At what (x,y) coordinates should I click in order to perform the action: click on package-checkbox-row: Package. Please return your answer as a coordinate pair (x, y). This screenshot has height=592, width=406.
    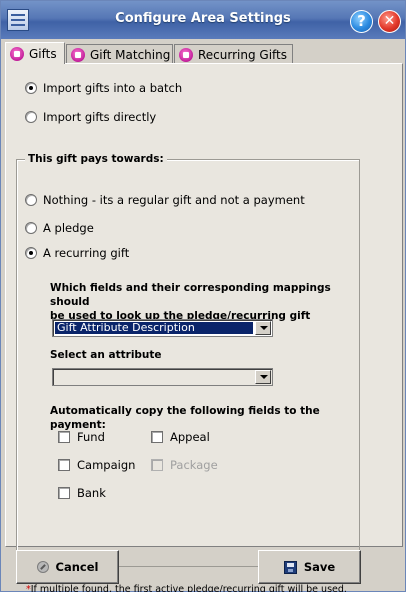
    Looking at the image, I should click on (184, 465).